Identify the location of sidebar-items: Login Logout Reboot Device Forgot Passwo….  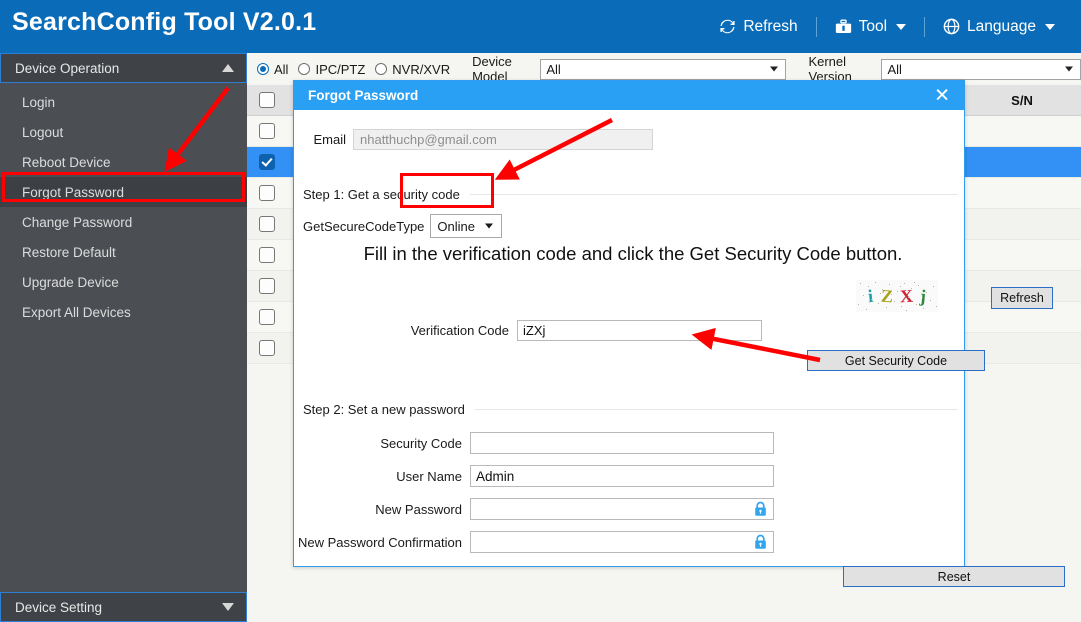
(123, 205).